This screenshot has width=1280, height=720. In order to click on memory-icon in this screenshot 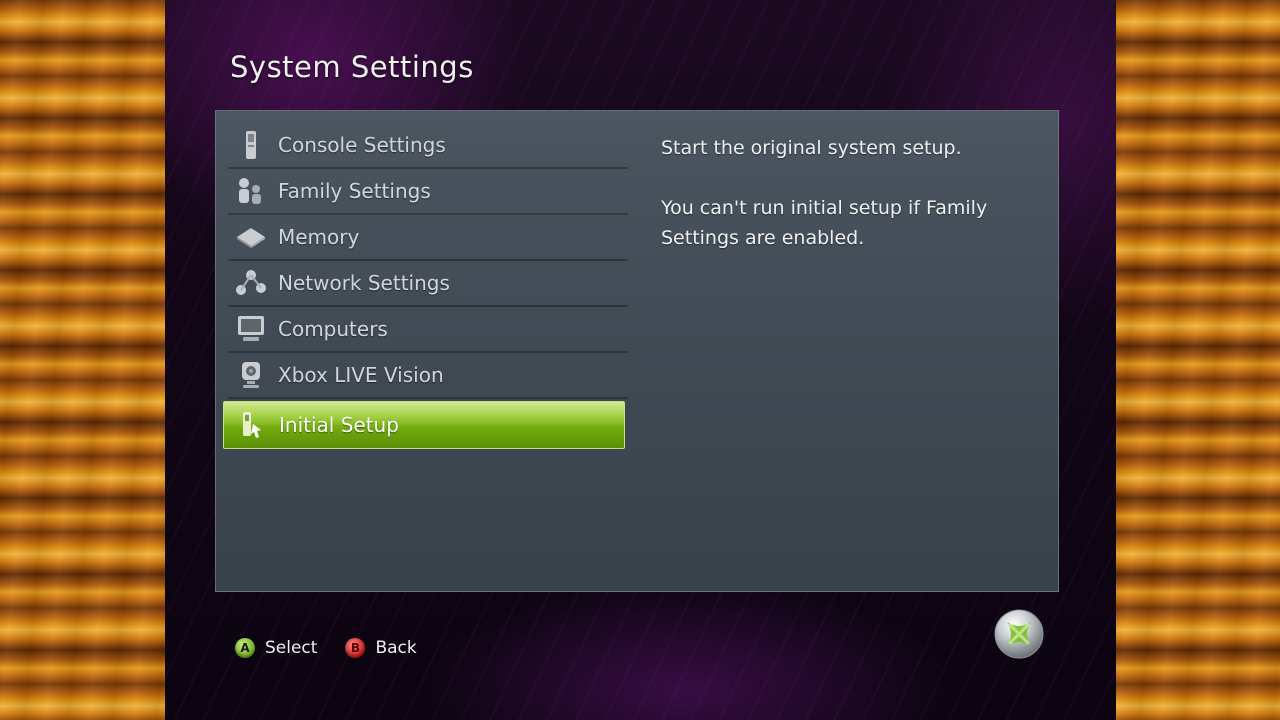, I will do `click(251, 237)`.